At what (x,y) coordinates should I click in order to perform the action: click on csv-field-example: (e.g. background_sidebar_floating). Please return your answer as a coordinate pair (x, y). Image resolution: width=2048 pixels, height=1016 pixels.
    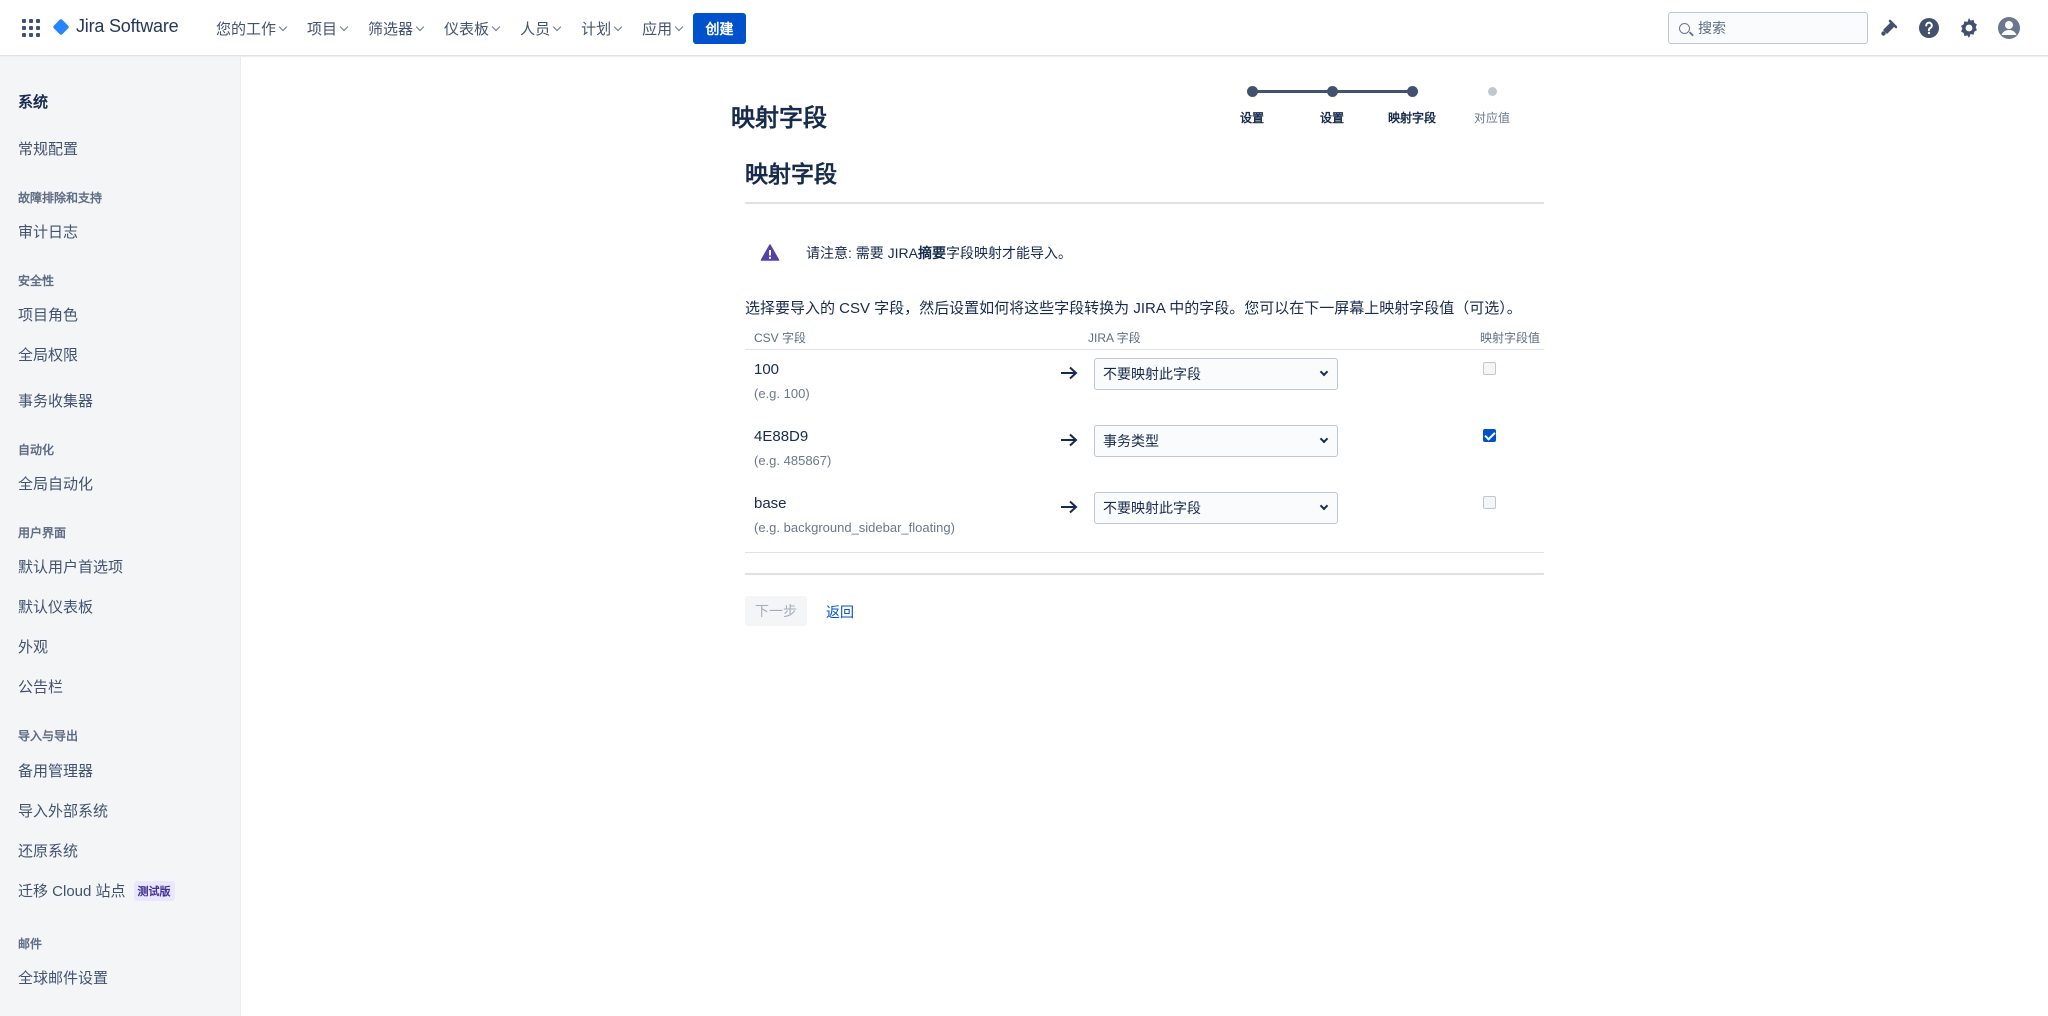
    Looking at the image, I should click on (854, 527).